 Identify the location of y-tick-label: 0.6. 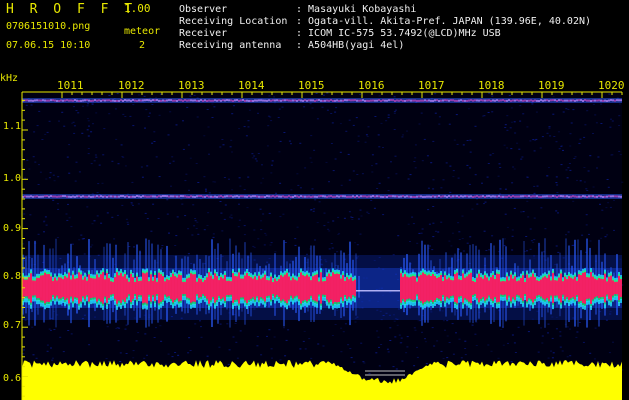
(12, 378).